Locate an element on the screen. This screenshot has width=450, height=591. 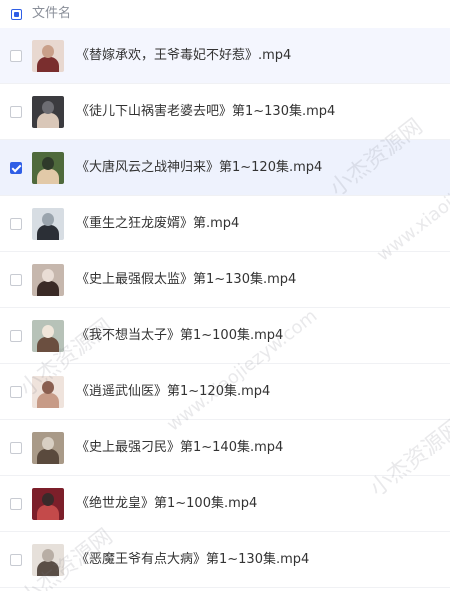
file-row: 《史上最强刁民》第1~140集.mp4 is located at coordinates (225, 448).